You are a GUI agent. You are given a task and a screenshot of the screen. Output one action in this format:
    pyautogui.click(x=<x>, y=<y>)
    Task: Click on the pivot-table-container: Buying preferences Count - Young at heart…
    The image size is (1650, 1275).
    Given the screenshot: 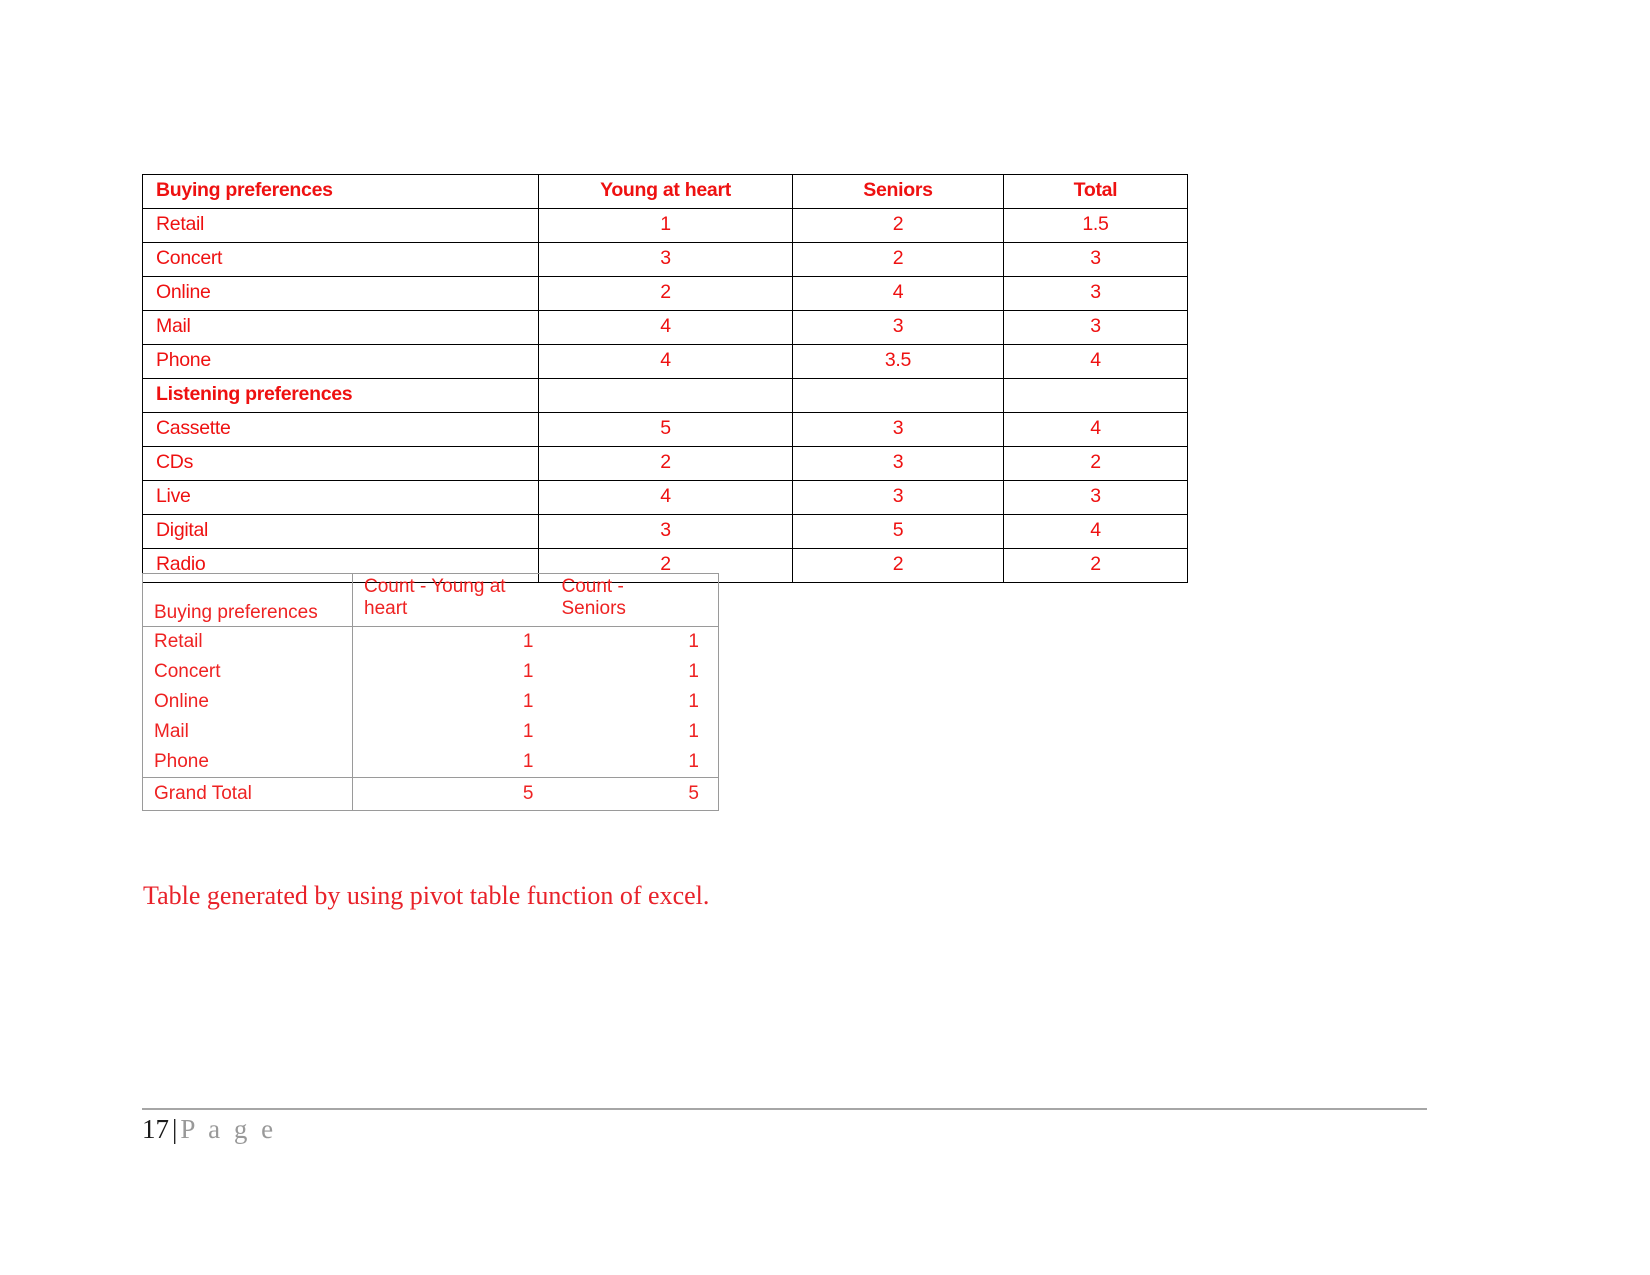 What is the action you would take?
    pyautogui.click(x=430, y=692)
    